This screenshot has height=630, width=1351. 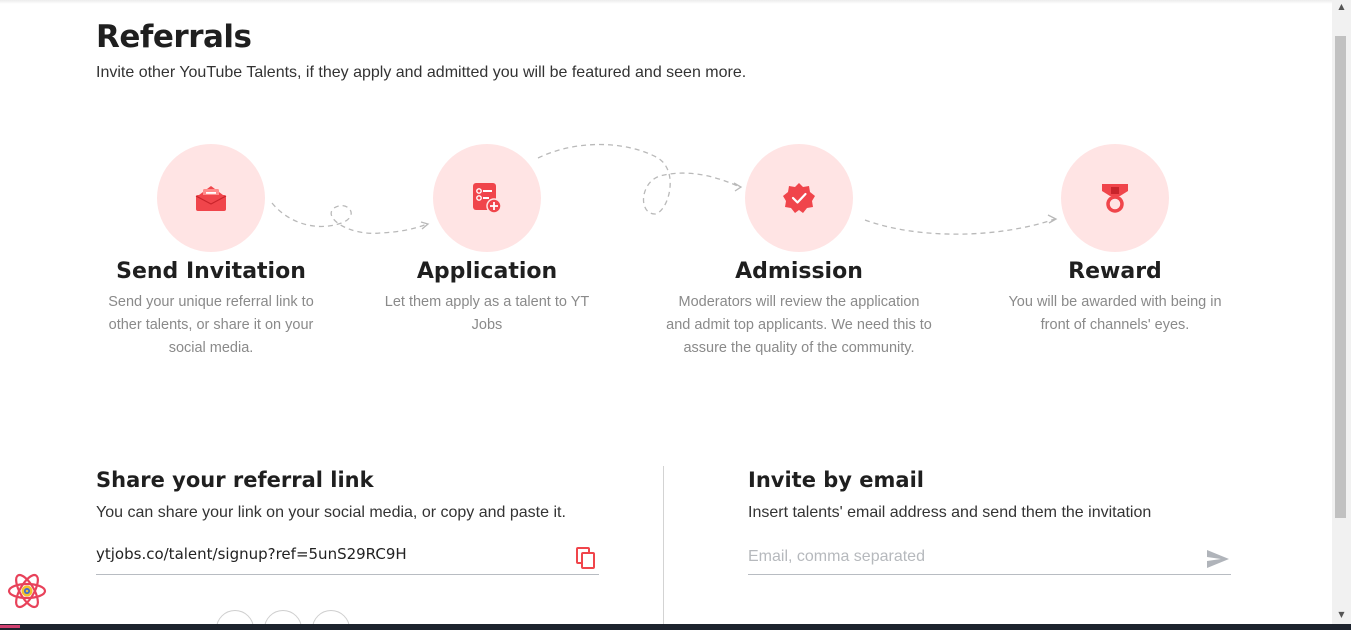 I want to click on share-section-title: Share your referral link, so click(x=235, y=480).